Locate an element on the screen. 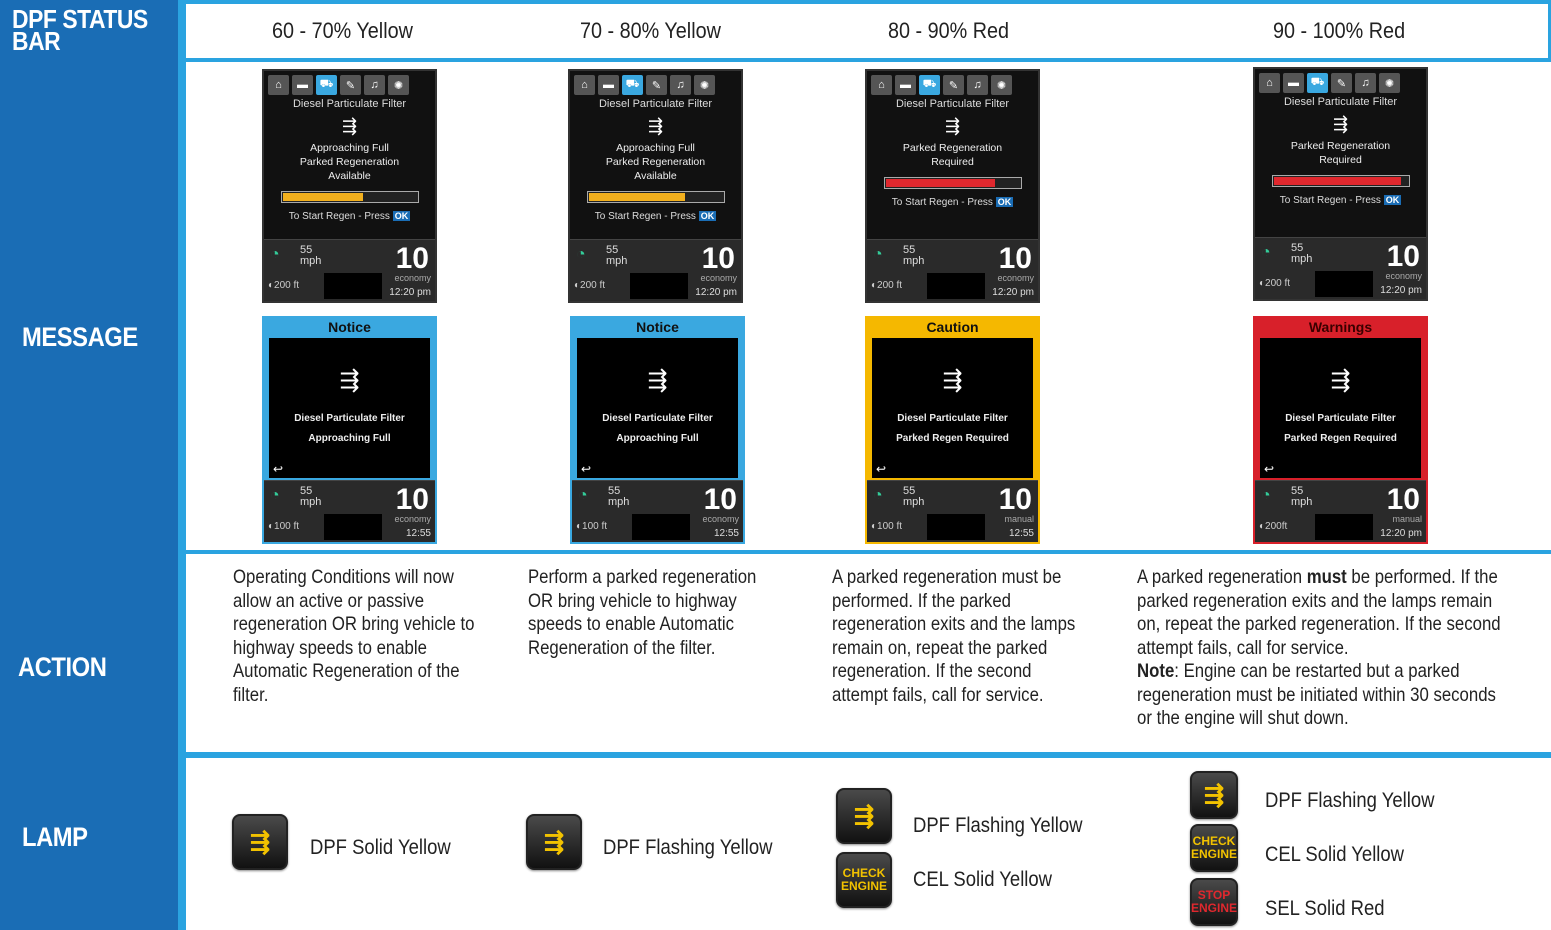  clock-readout: 12:20 pm is located at coordinates (410, 292).